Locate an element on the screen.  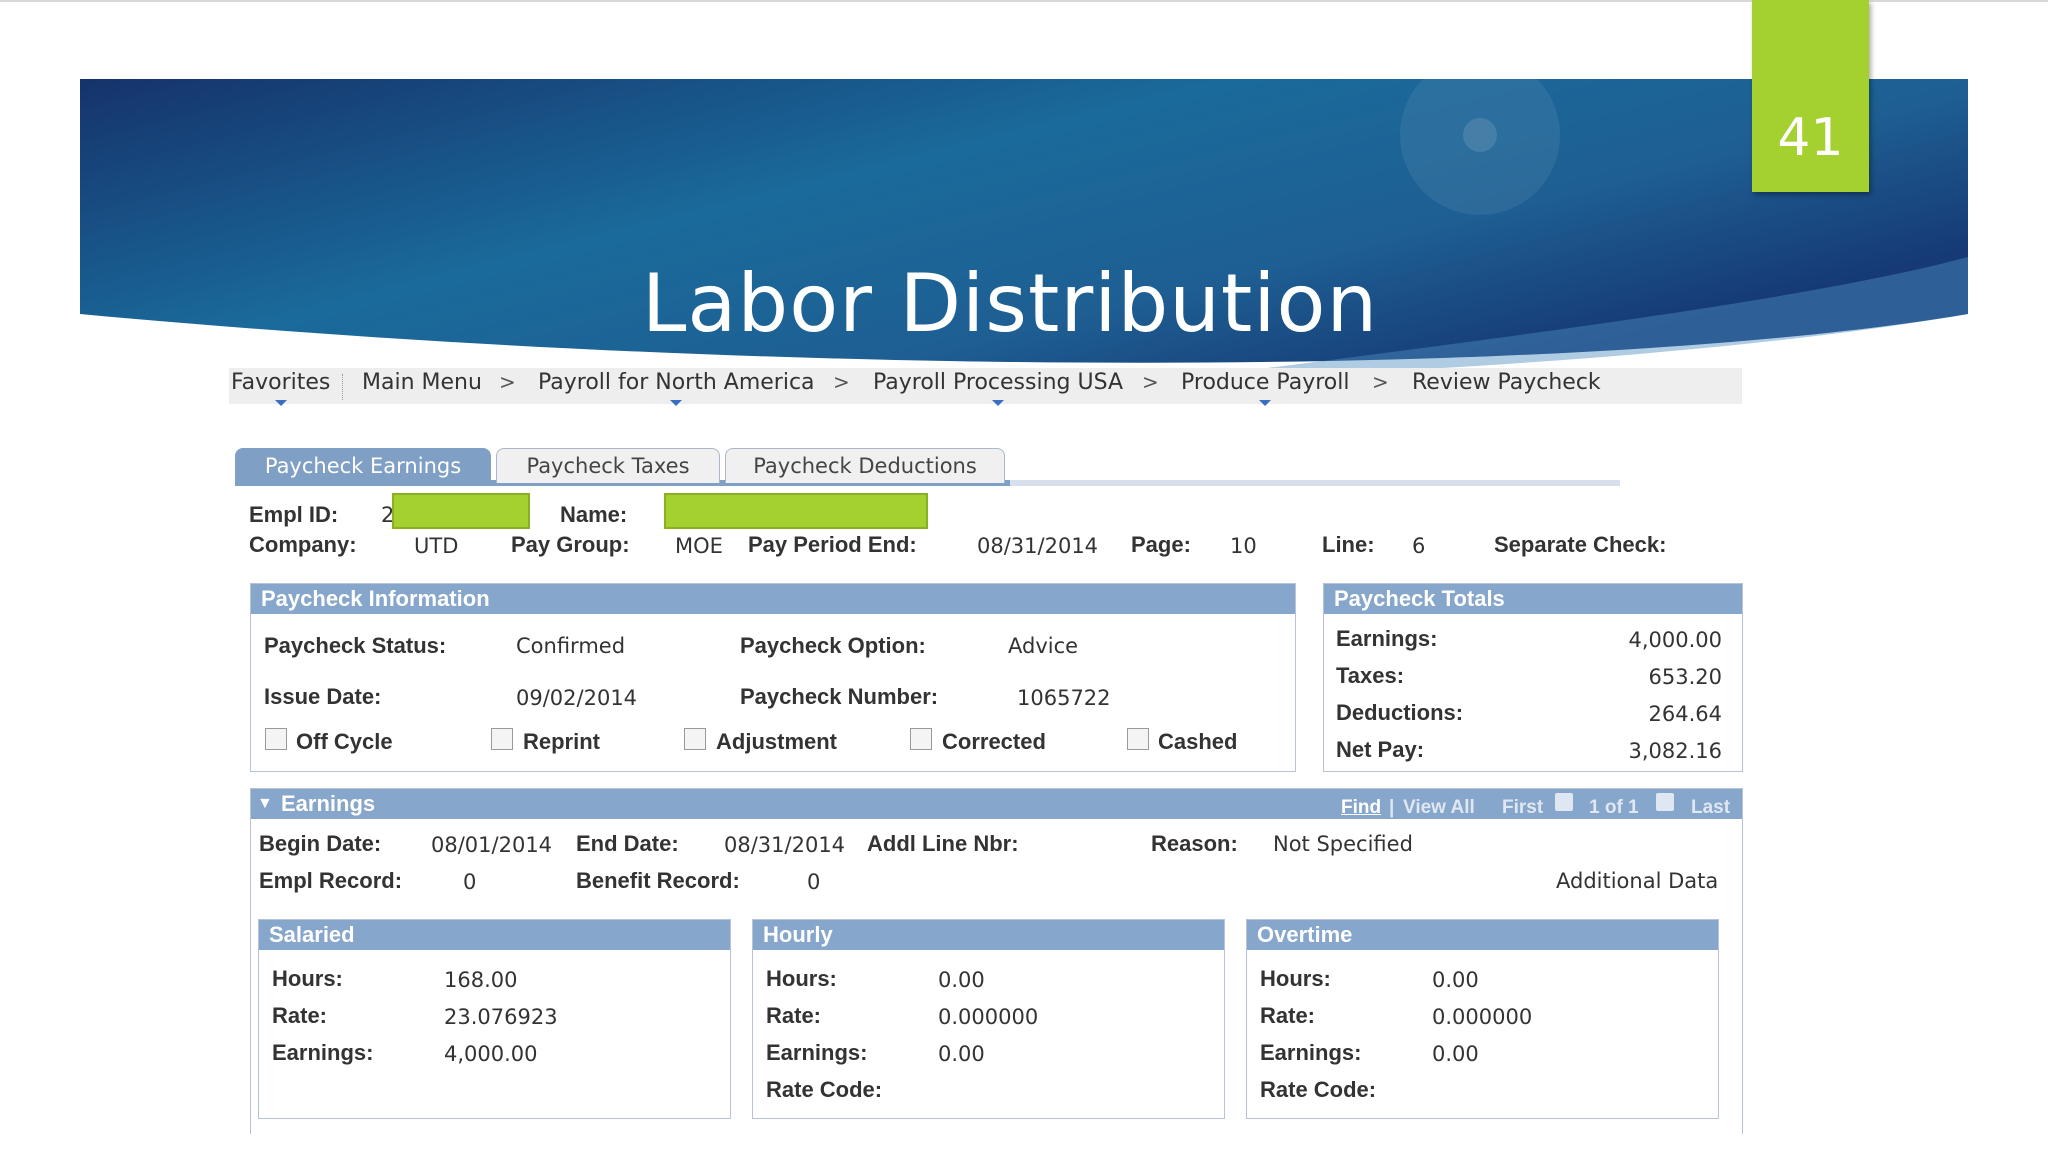
reprint-checkbox is located at coordinates (502, 739).